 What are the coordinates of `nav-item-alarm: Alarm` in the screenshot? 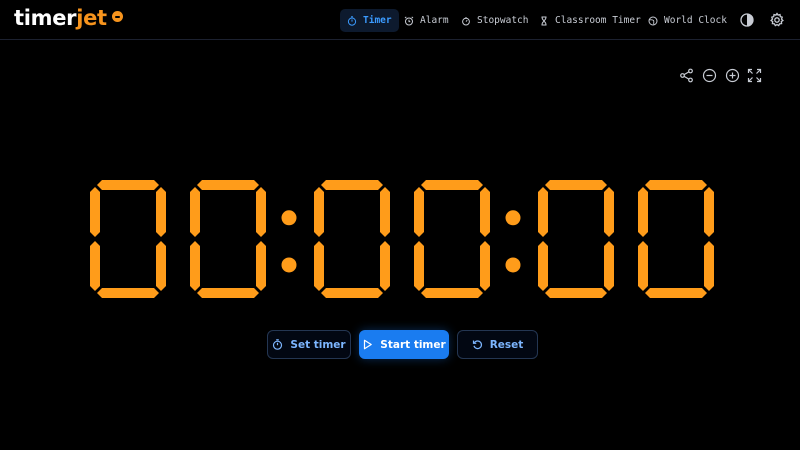 It's located at (426, 20).